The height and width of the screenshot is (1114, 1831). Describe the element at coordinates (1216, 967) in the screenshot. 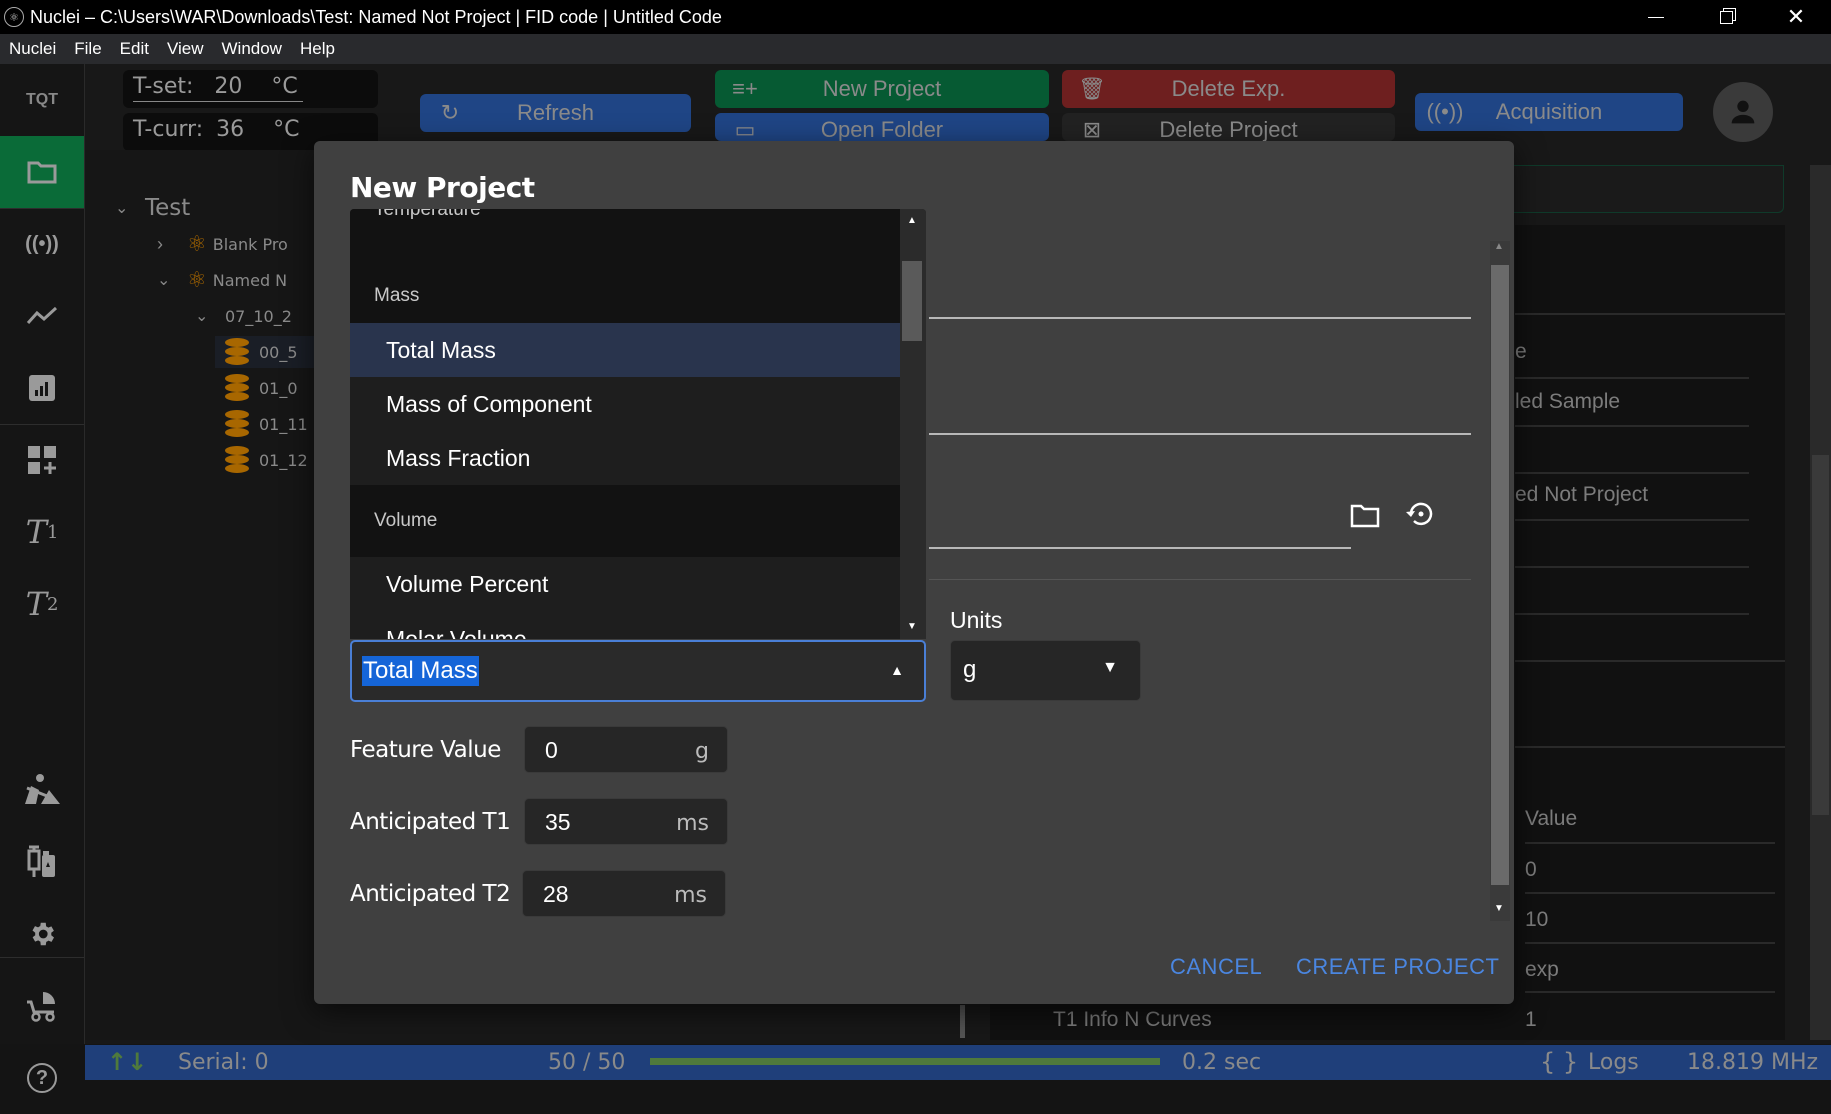

I see `cancel-button: CANCEL` at that location.